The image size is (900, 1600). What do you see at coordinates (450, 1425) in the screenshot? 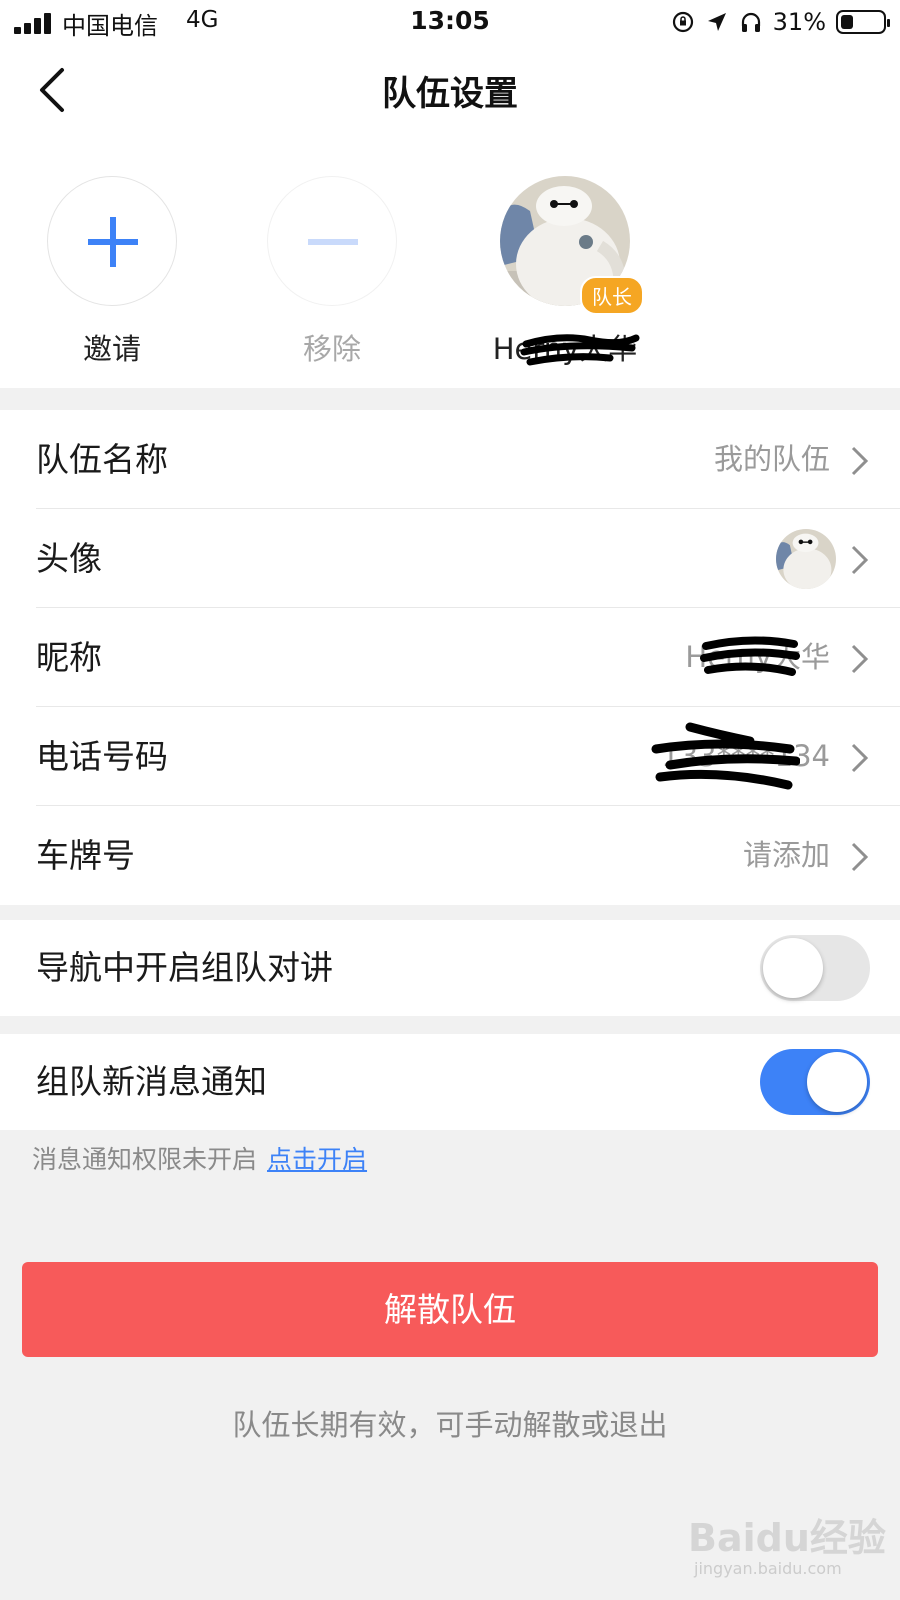
I see `footer-note: 队伍长期有效，可手动解散或退出` at bounding box center [450, 1425].